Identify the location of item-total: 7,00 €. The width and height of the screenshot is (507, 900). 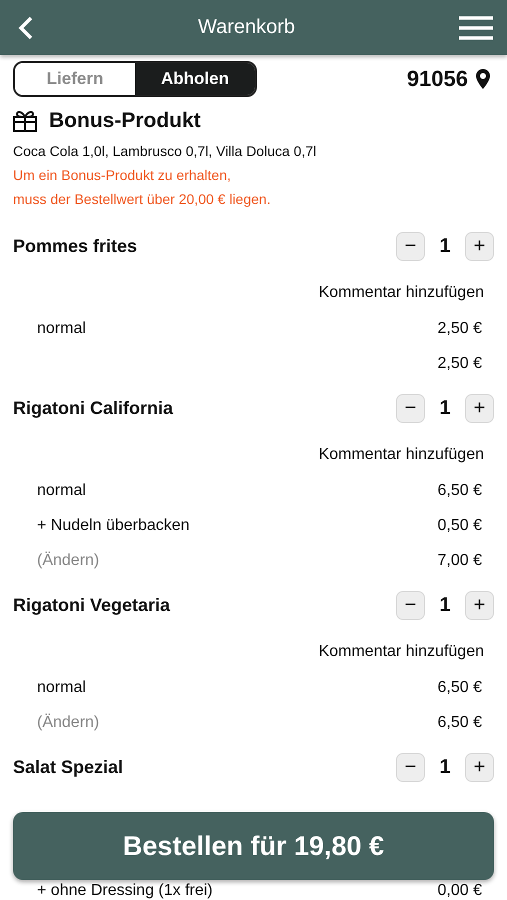
(460, 561).